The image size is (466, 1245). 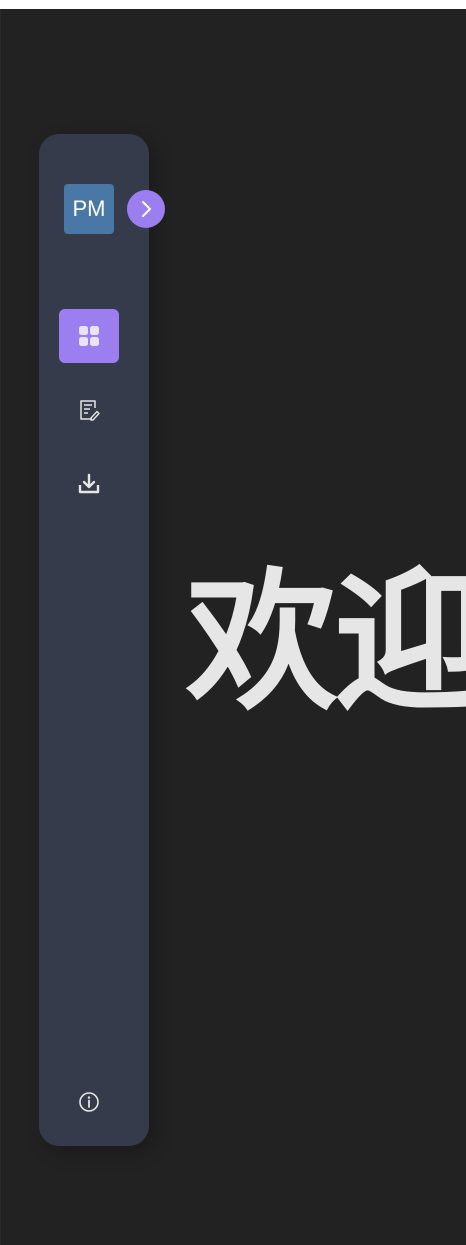 I want to click on sidebar-expand-button, so click(x=146, y=209).